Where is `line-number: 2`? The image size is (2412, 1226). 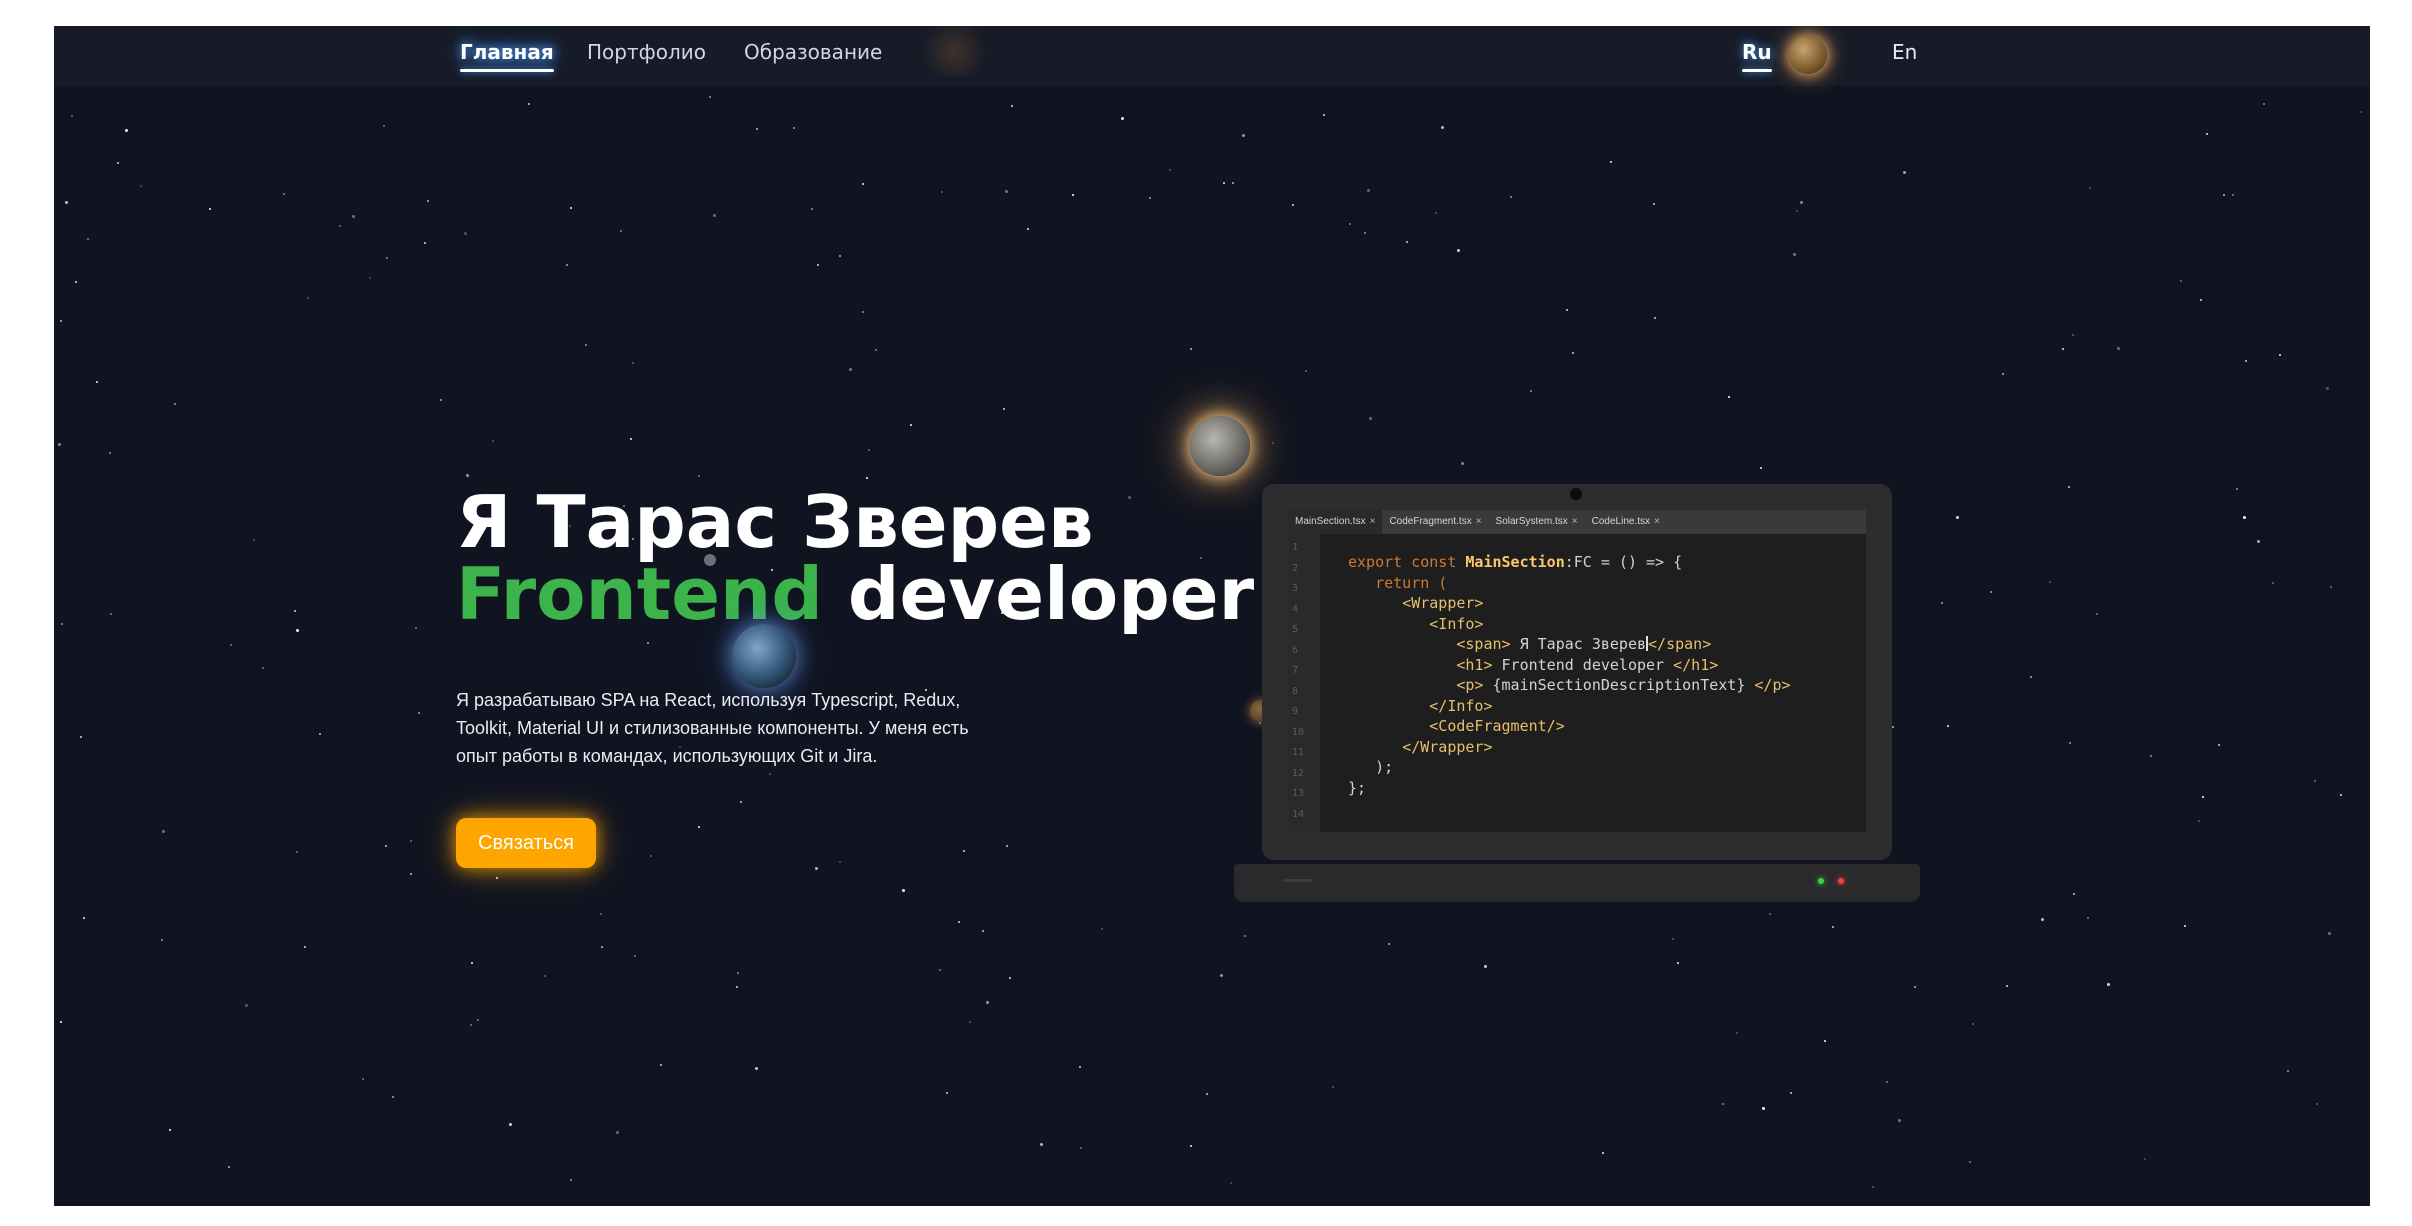
line-number: 2 is located at coordinates (1295, 568).